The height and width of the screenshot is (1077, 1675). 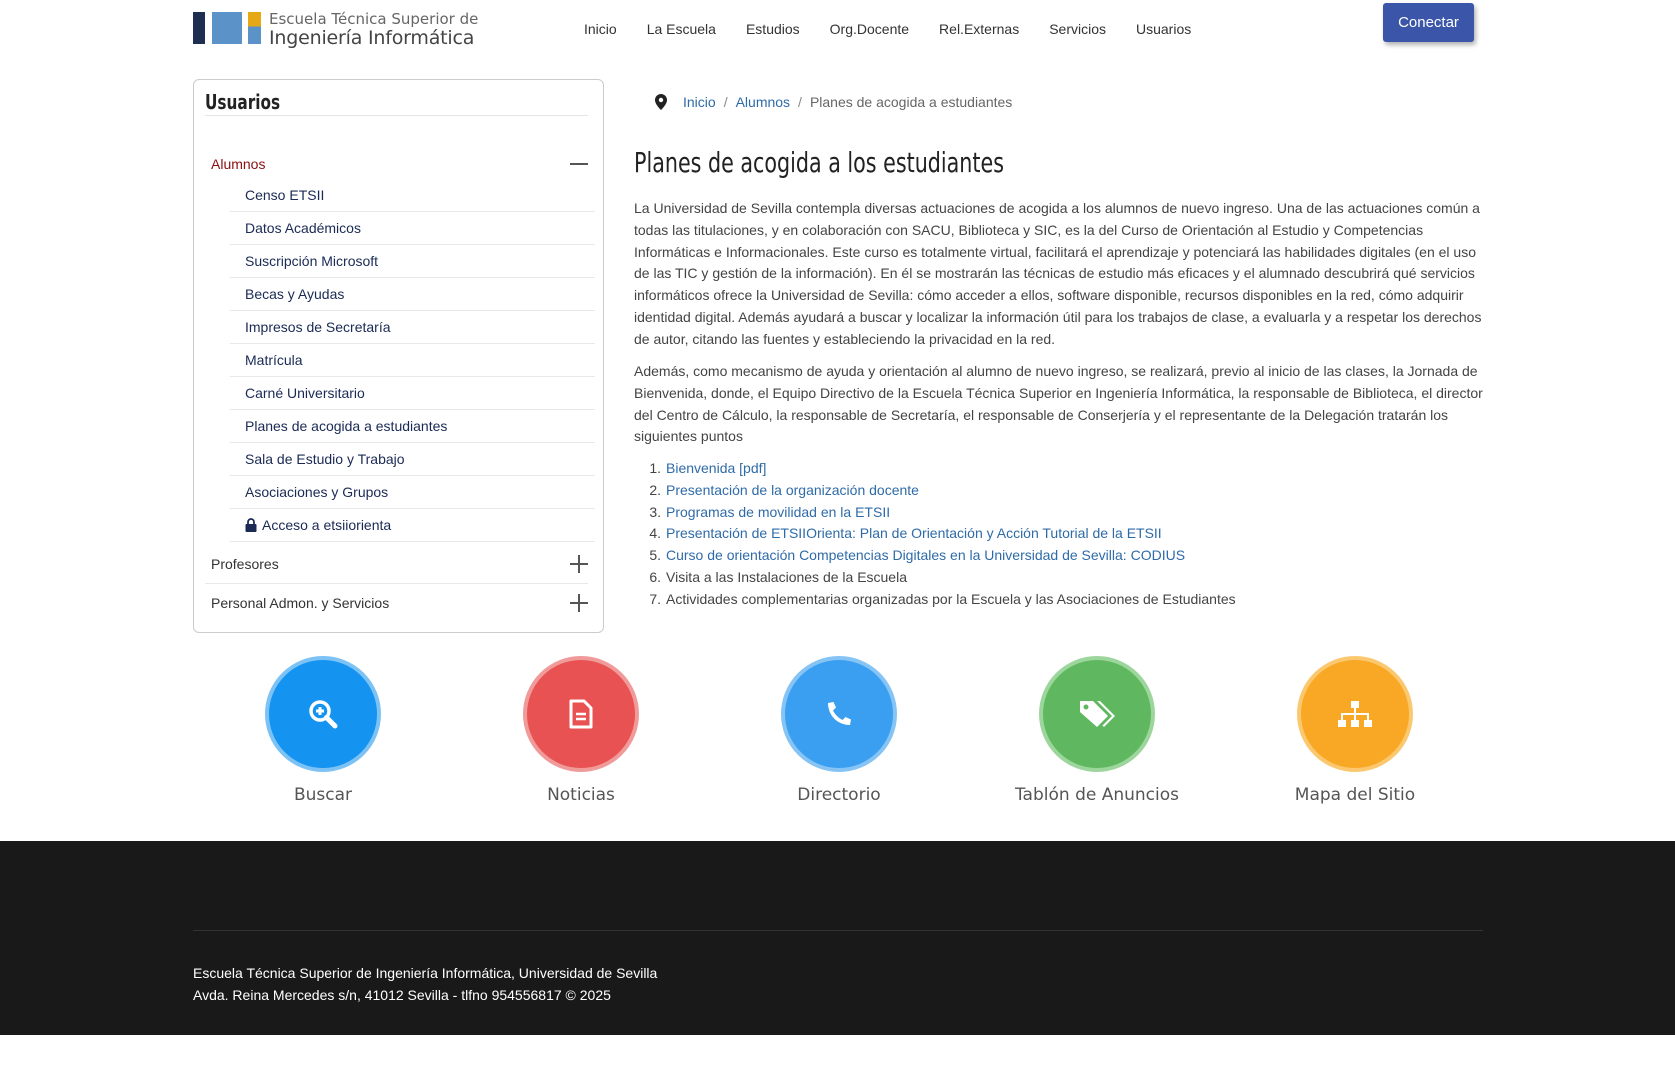 I want to click on quick-link-buscar: Buscar, so click(x=323, y=730).